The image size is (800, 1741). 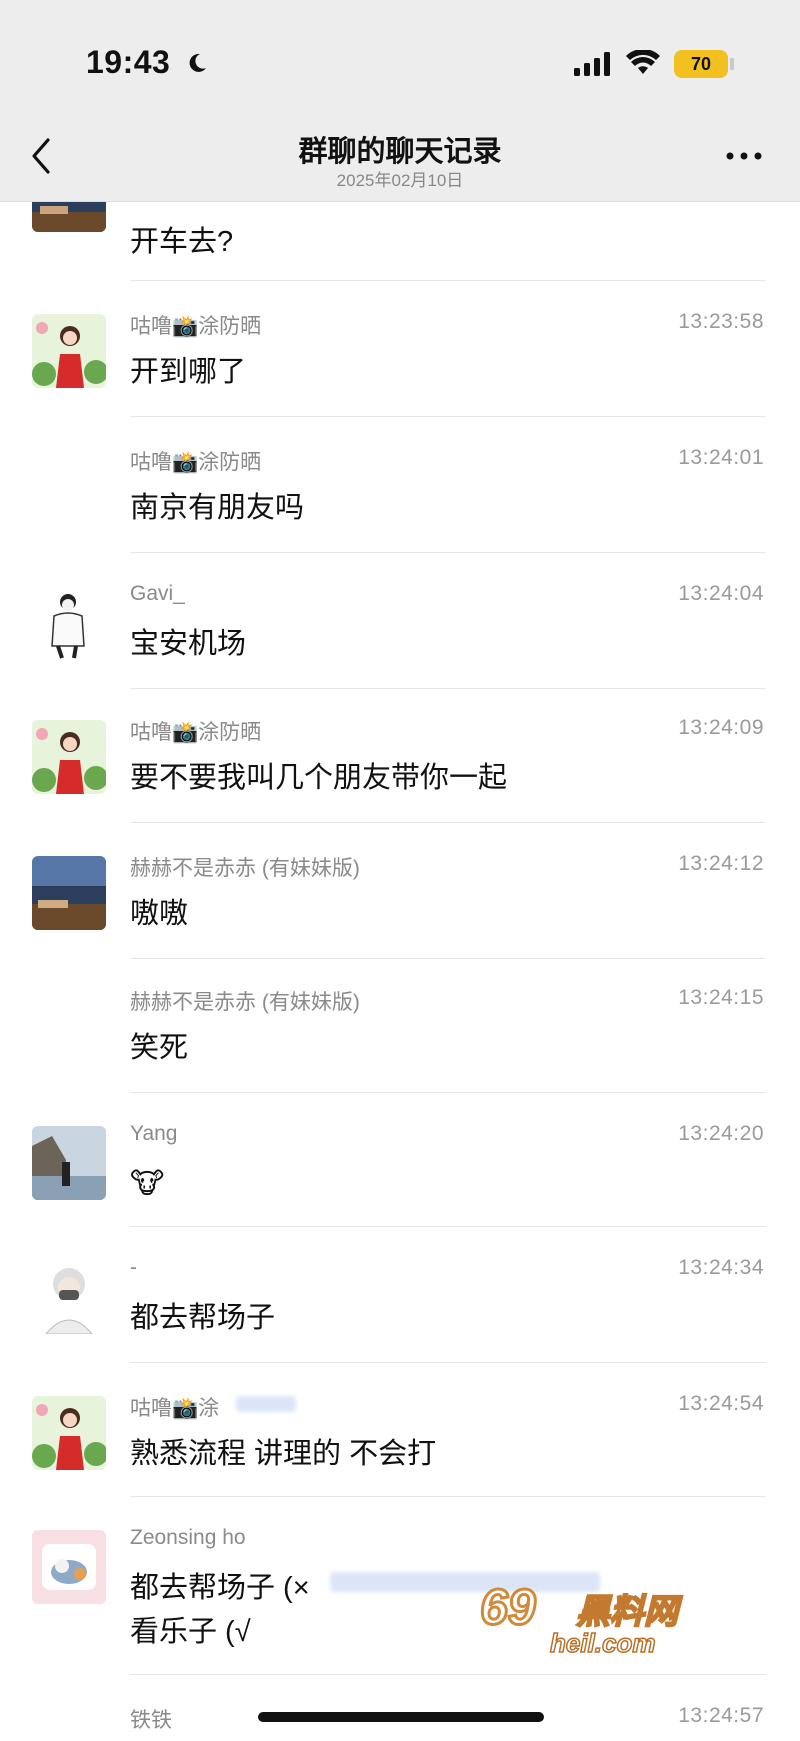 What do you see at coordinates (400, 511) in the screenshot?
I see `list-item: 咕噜📸涂防晒 13:24:01 南京有朋友吗` at bounding box center [400, 511].